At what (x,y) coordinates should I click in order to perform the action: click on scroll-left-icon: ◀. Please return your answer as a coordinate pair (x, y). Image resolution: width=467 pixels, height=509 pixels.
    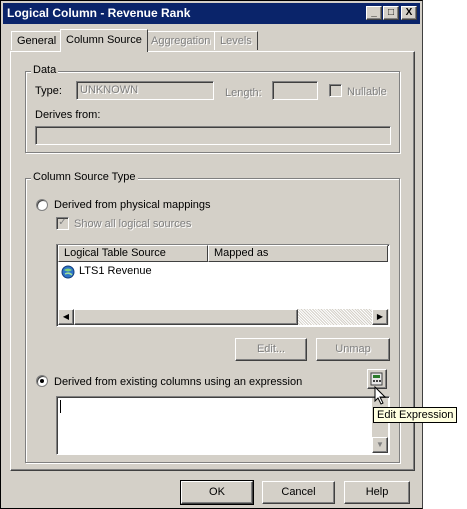
    Looking at the image, I should click on (66, 317).